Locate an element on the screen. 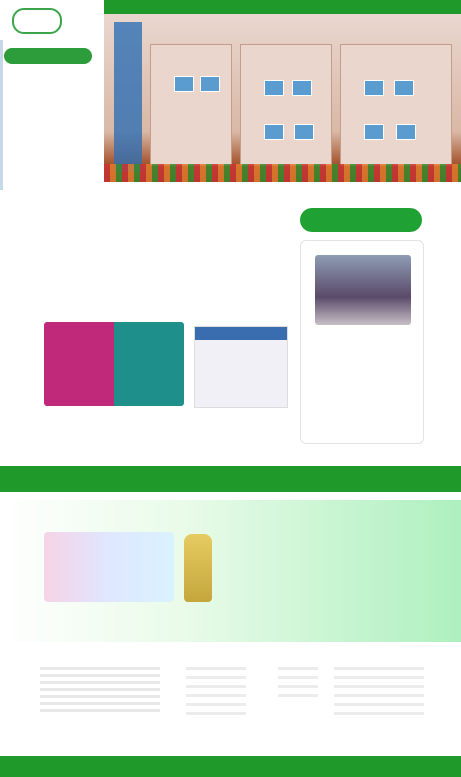 The image size is (461, 777). section-band is located at coordinates (230, 479).